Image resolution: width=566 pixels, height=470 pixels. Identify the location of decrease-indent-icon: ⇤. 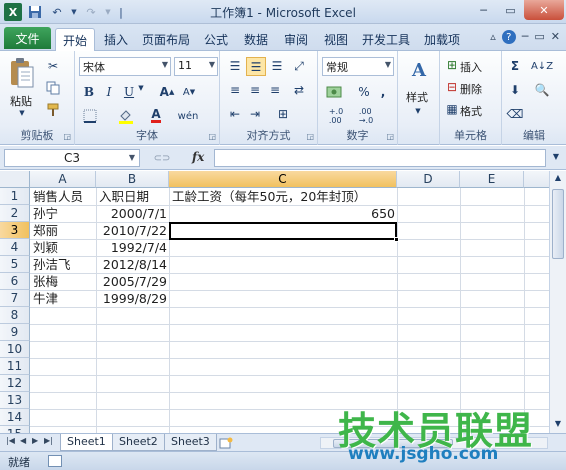
(235, 114).